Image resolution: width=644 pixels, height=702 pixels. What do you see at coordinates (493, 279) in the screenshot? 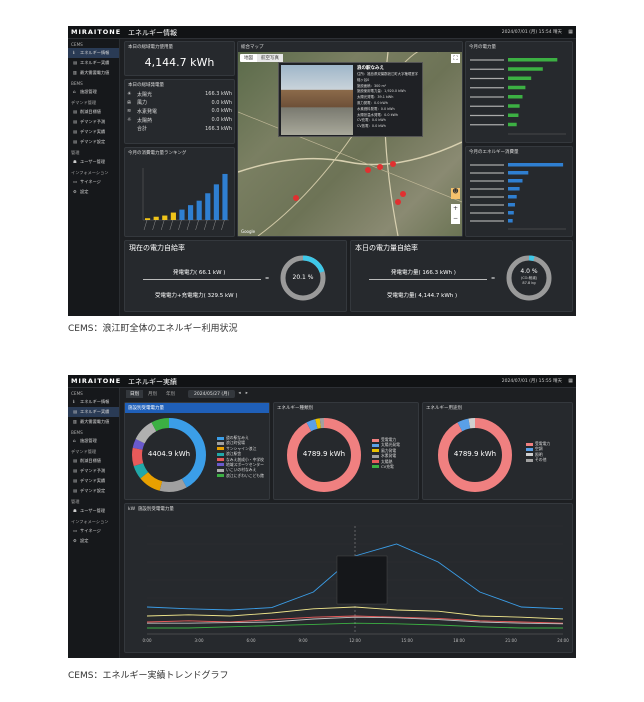
I see `equals-sign: =` at bounding box center [493, 279].